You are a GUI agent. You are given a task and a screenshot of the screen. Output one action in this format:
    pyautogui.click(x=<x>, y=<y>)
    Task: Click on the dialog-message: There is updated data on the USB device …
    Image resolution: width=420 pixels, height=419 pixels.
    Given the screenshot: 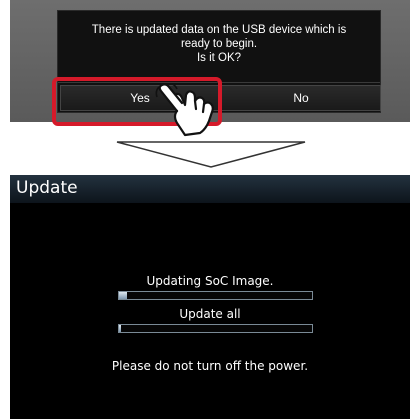 What is the action you would take?
    pyautogui.click(x=219, y=44)
    